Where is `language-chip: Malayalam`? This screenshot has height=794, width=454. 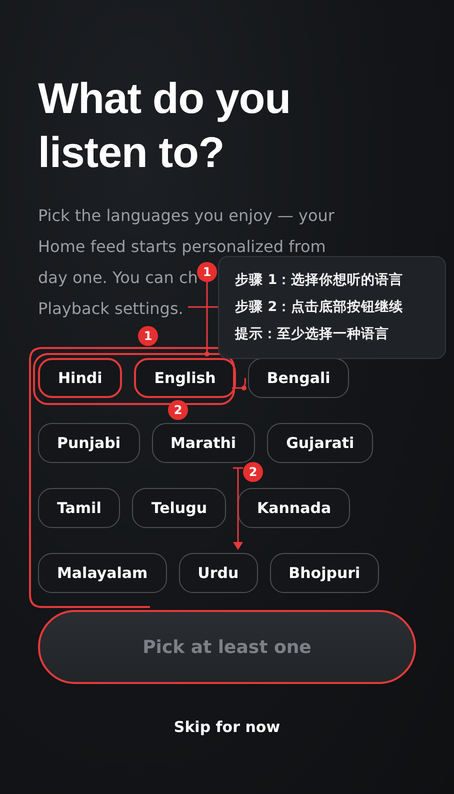
language-chip: Malayalam is located at coordinates (102, 573).